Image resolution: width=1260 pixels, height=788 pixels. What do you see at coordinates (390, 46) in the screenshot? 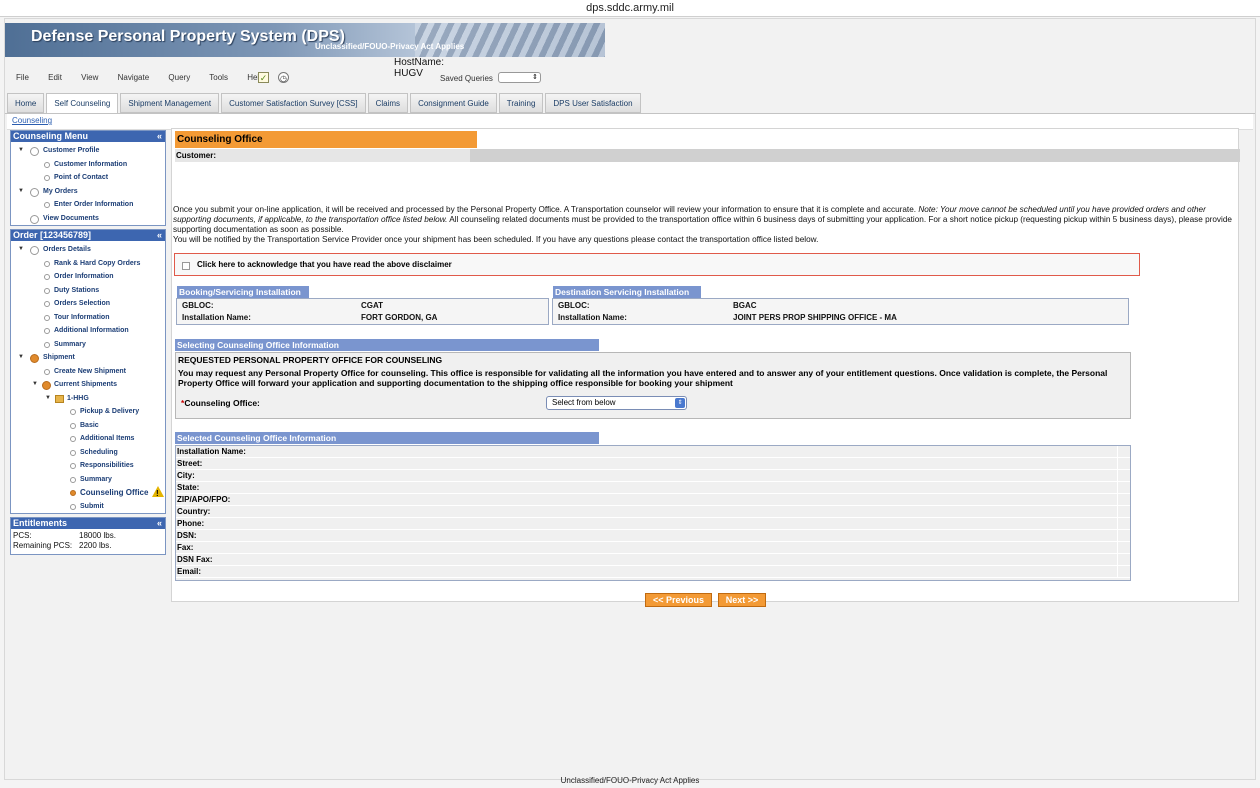
I see `banner-classification: Unclassified/FOUO-Privacy Act Applies` at bounding box center [390, 46].